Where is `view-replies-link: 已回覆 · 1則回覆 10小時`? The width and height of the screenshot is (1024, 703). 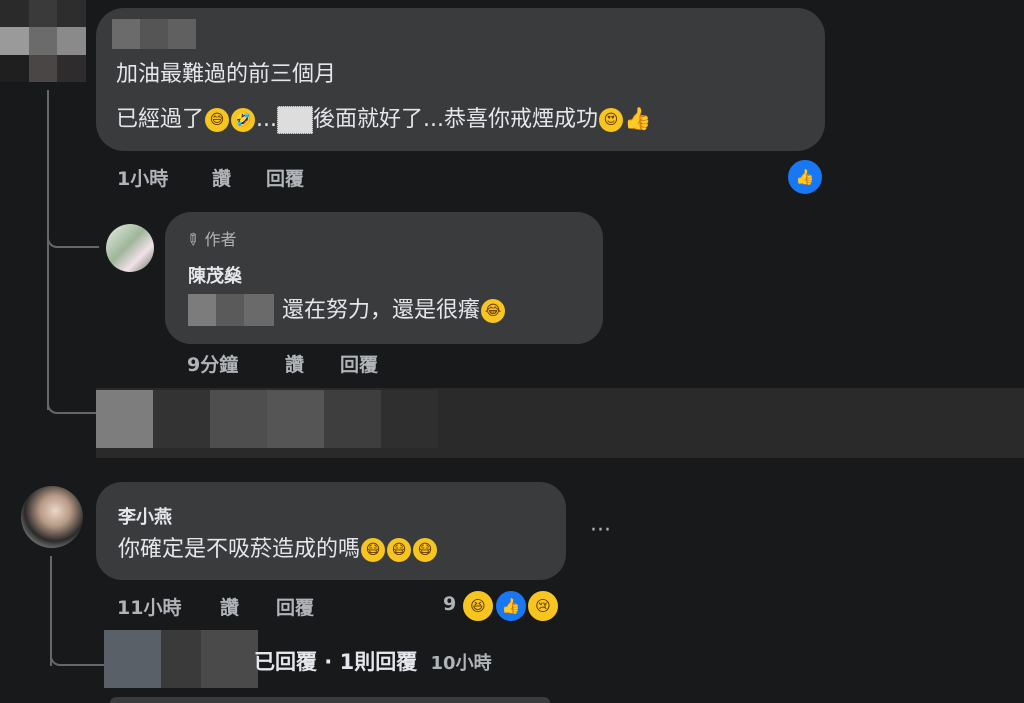
view-replies-link: 已回覆 · 1則回覆 10小時 is located at coordinates (373, 661).